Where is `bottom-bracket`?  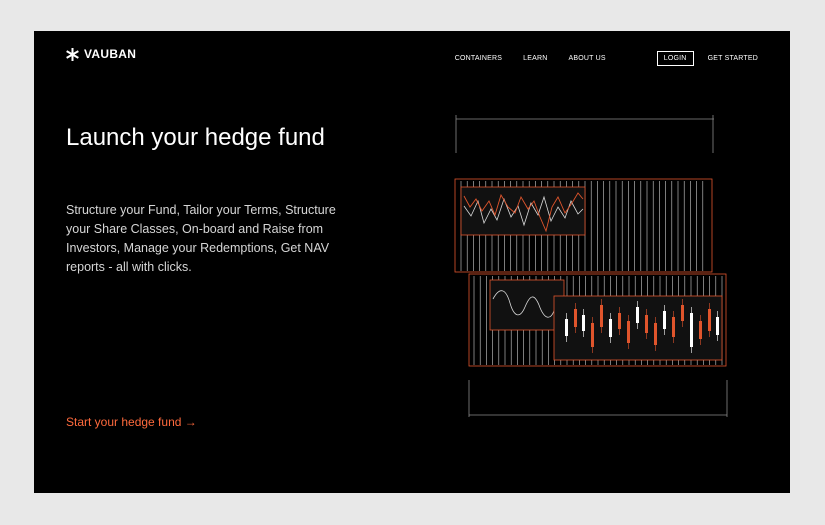 bottom-bracket is located at coordinates (598, 398).